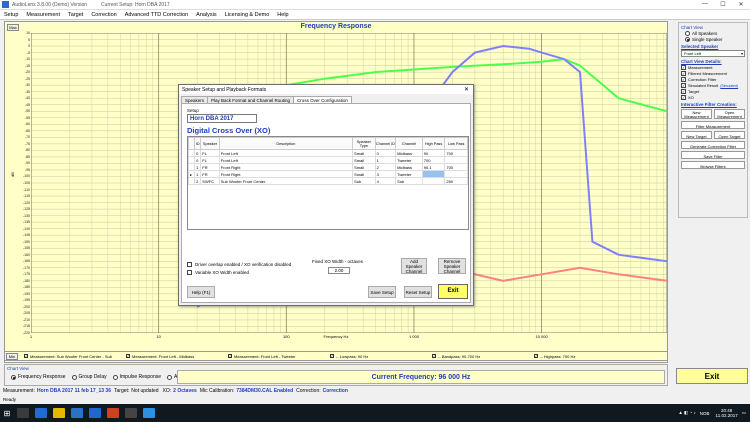  What do you see at coordinates (715, 39) in the screenshot?
I see `radio-single-speaker: Single Speaker` at bounding box center [715, 39].